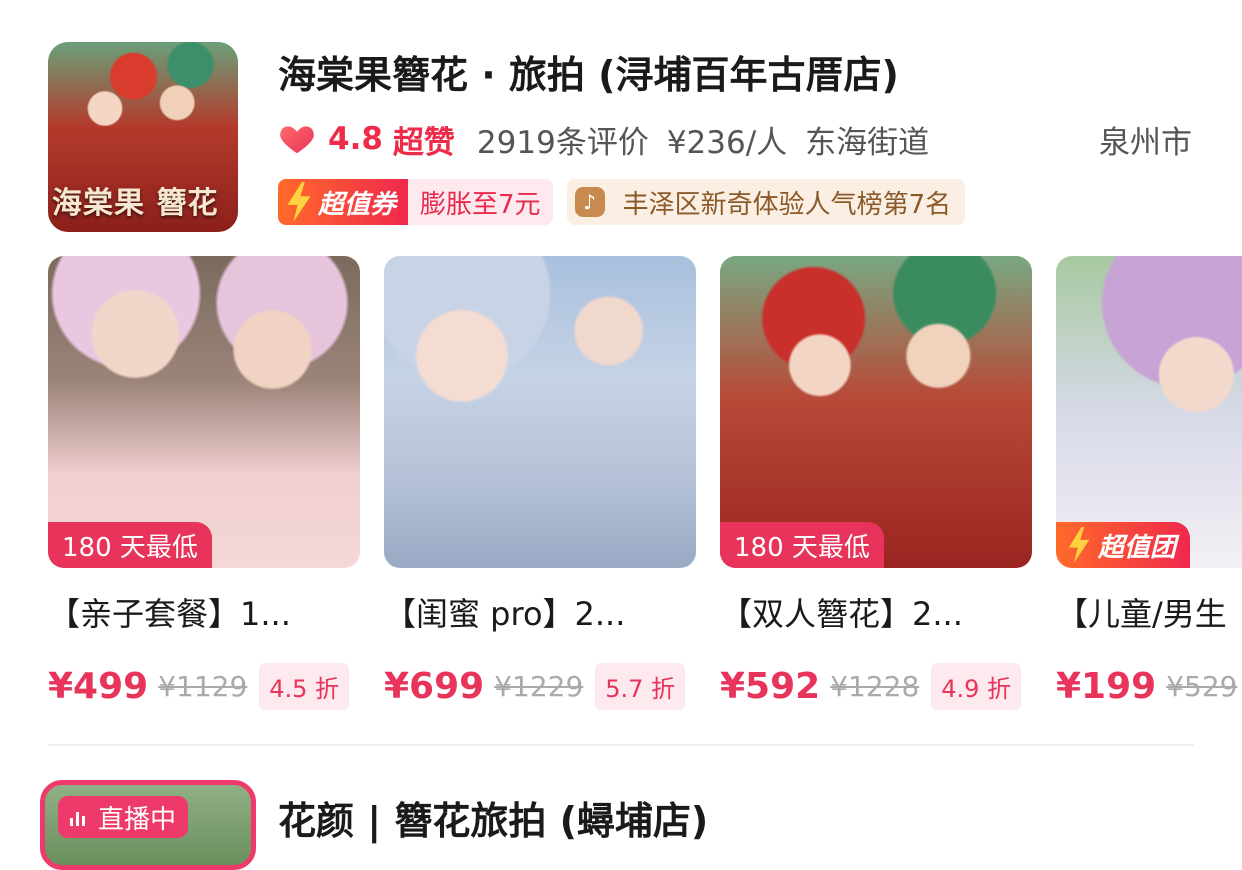  I want to click on rating-tag: 超赞, so click(423, 142).